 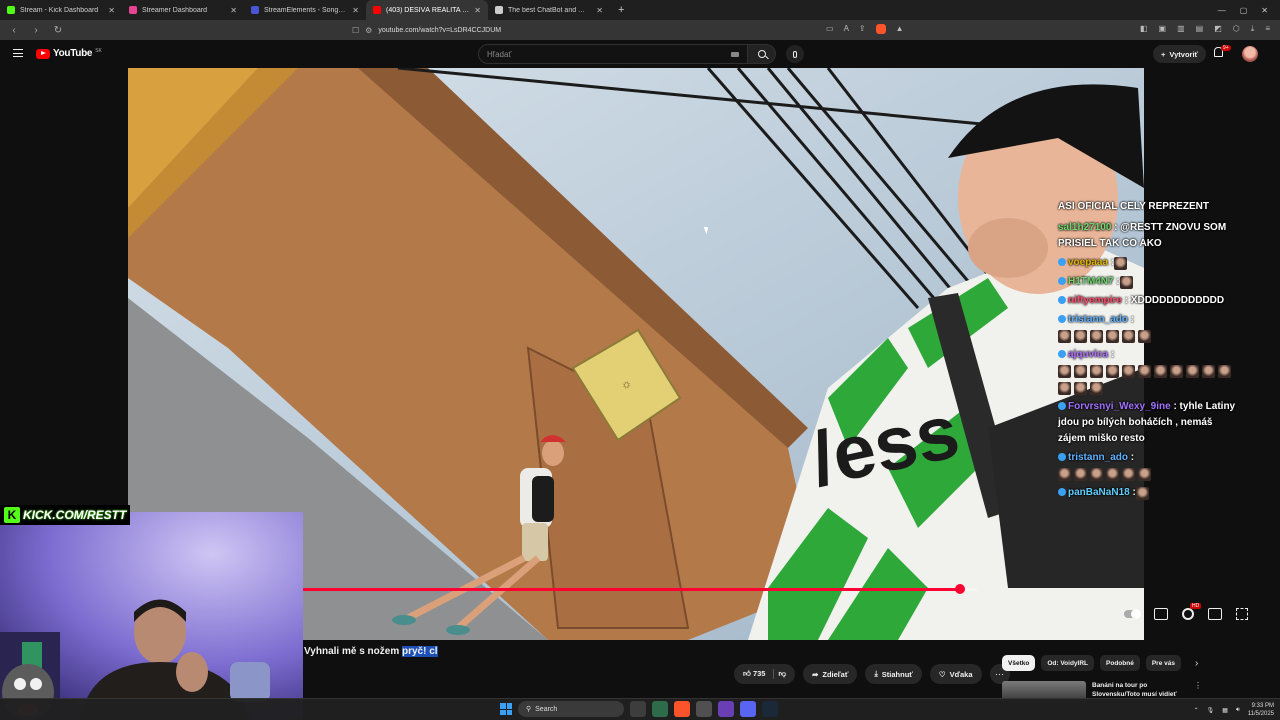 I want to click on minimize-icon: —, so click(x=1222, y=10).